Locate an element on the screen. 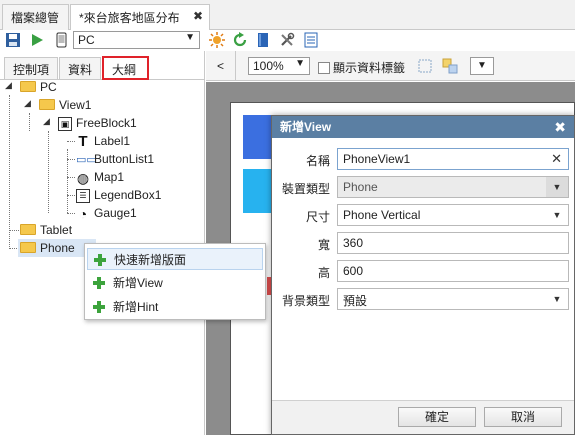  tree-node-view1: View1 is located at coordinates (65, 105).